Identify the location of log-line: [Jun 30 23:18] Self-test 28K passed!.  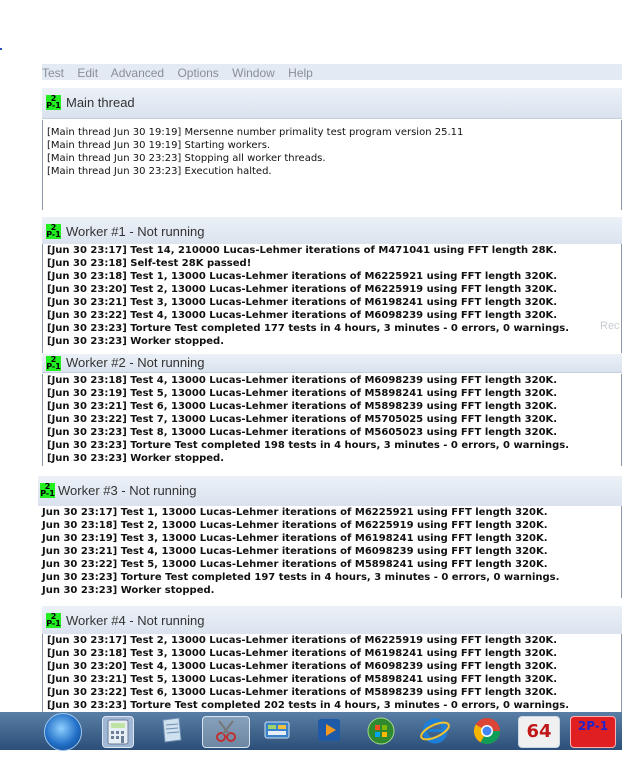
(149, 263).